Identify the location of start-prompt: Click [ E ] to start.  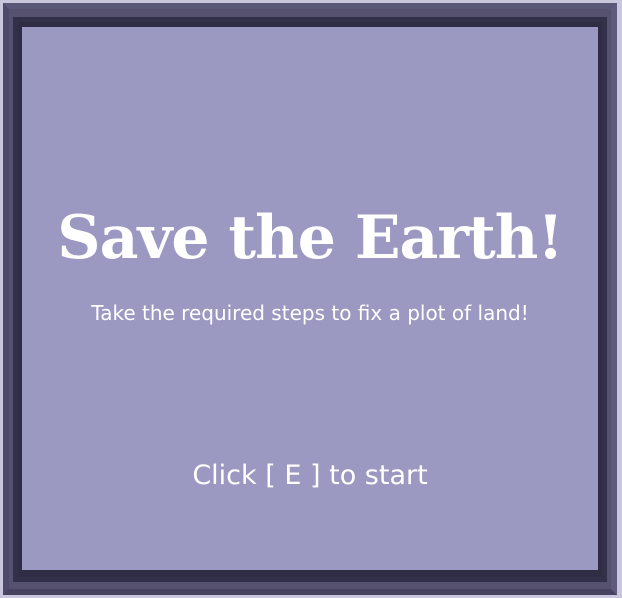
(310, 475).